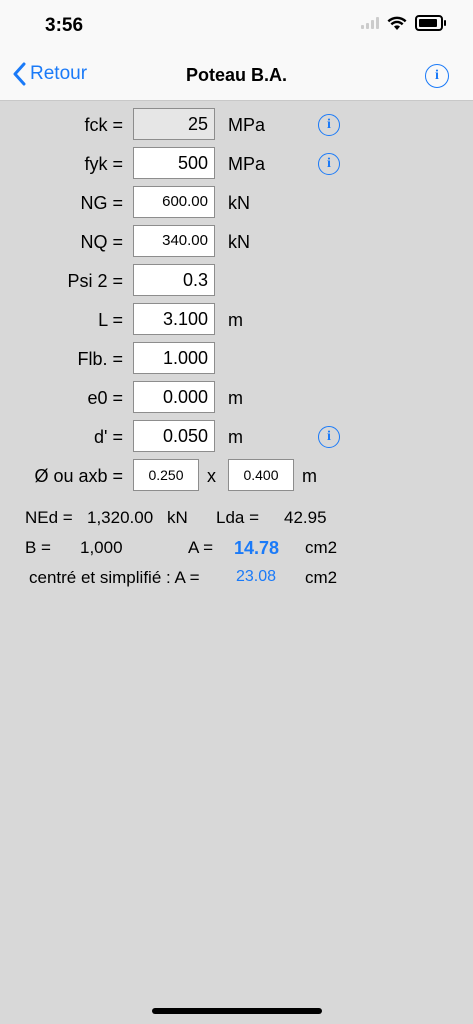 The height and width of the screenshot is (1024, 473). Describe the element at coordinates (174, 358) in the screenshot. I see `flb-field: 1.000` at that location.